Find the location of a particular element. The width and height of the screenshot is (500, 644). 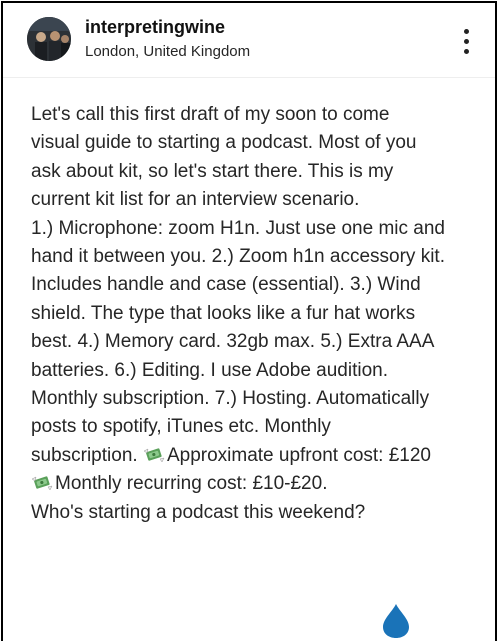

caption-segment: subscription. is located at coordinates (87, 455).